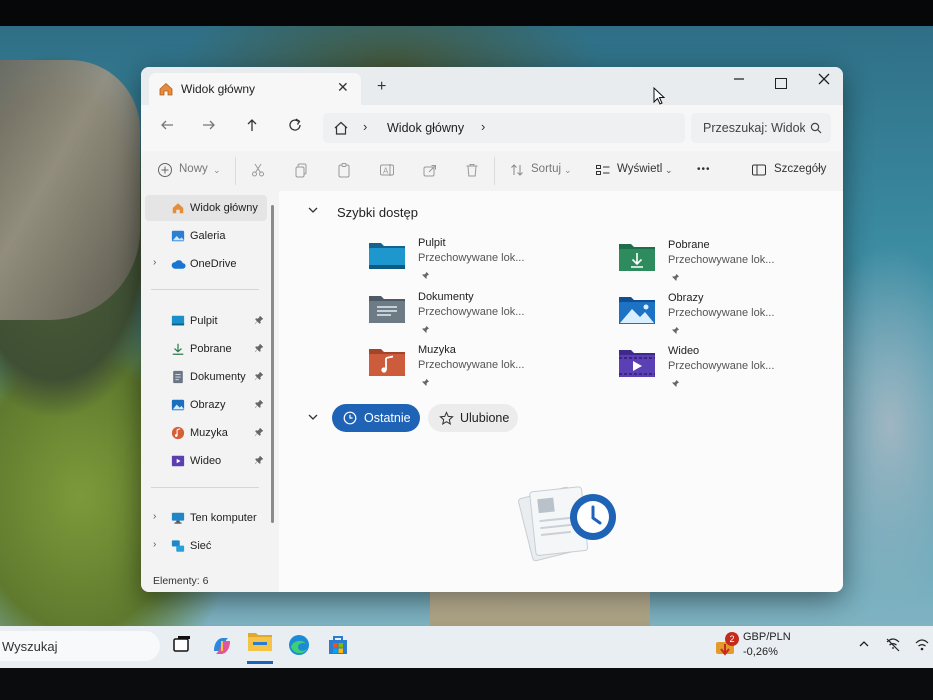  I want to click on copilot-icon, so click(222, 646).